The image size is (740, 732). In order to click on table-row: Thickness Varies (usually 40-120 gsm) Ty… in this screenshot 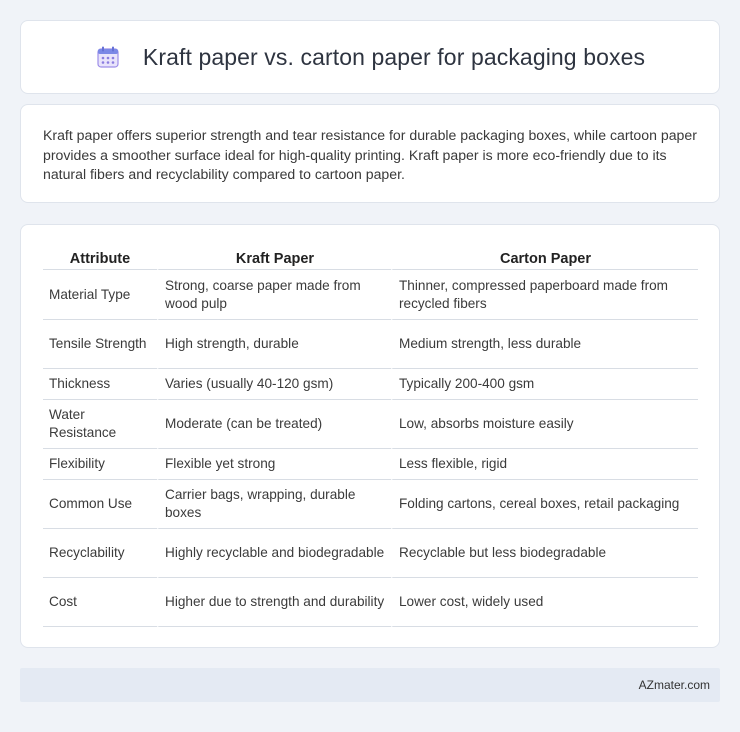, I will do `click(370, 384)`.